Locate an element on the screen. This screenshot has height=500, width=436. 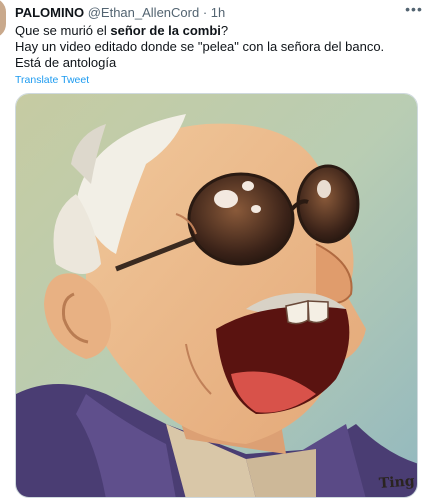
translate-tweet-link: Translate Tweet is located at coordinates (52, 80).